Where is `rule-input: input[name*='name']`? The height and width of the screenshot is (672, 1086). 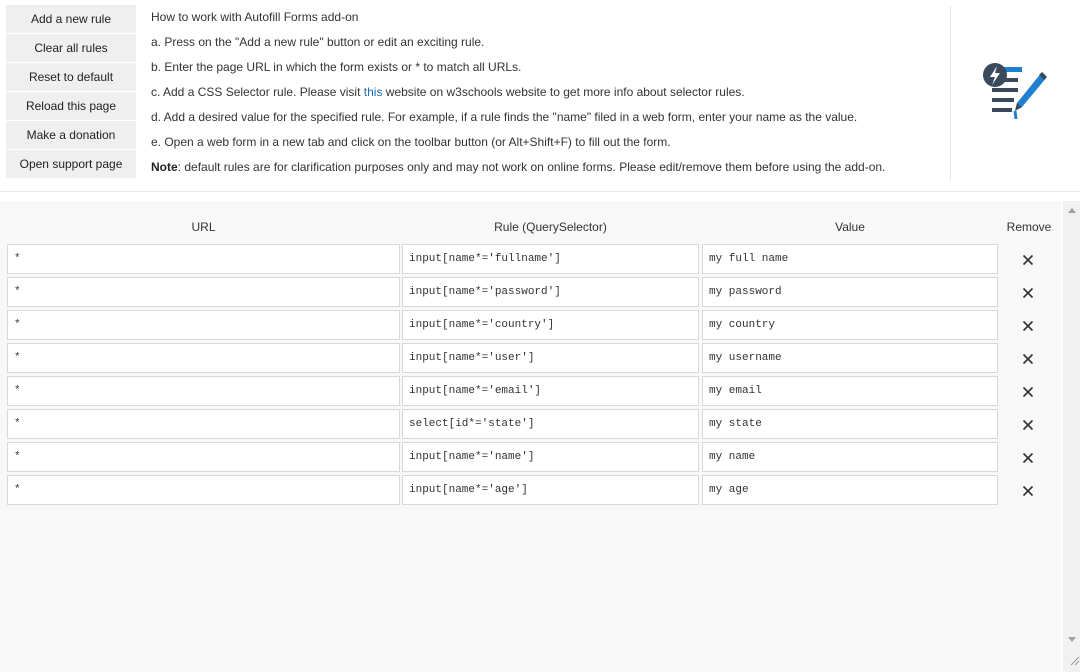
rule-input: input[name*='name'] is located at coordinates (550, 457).